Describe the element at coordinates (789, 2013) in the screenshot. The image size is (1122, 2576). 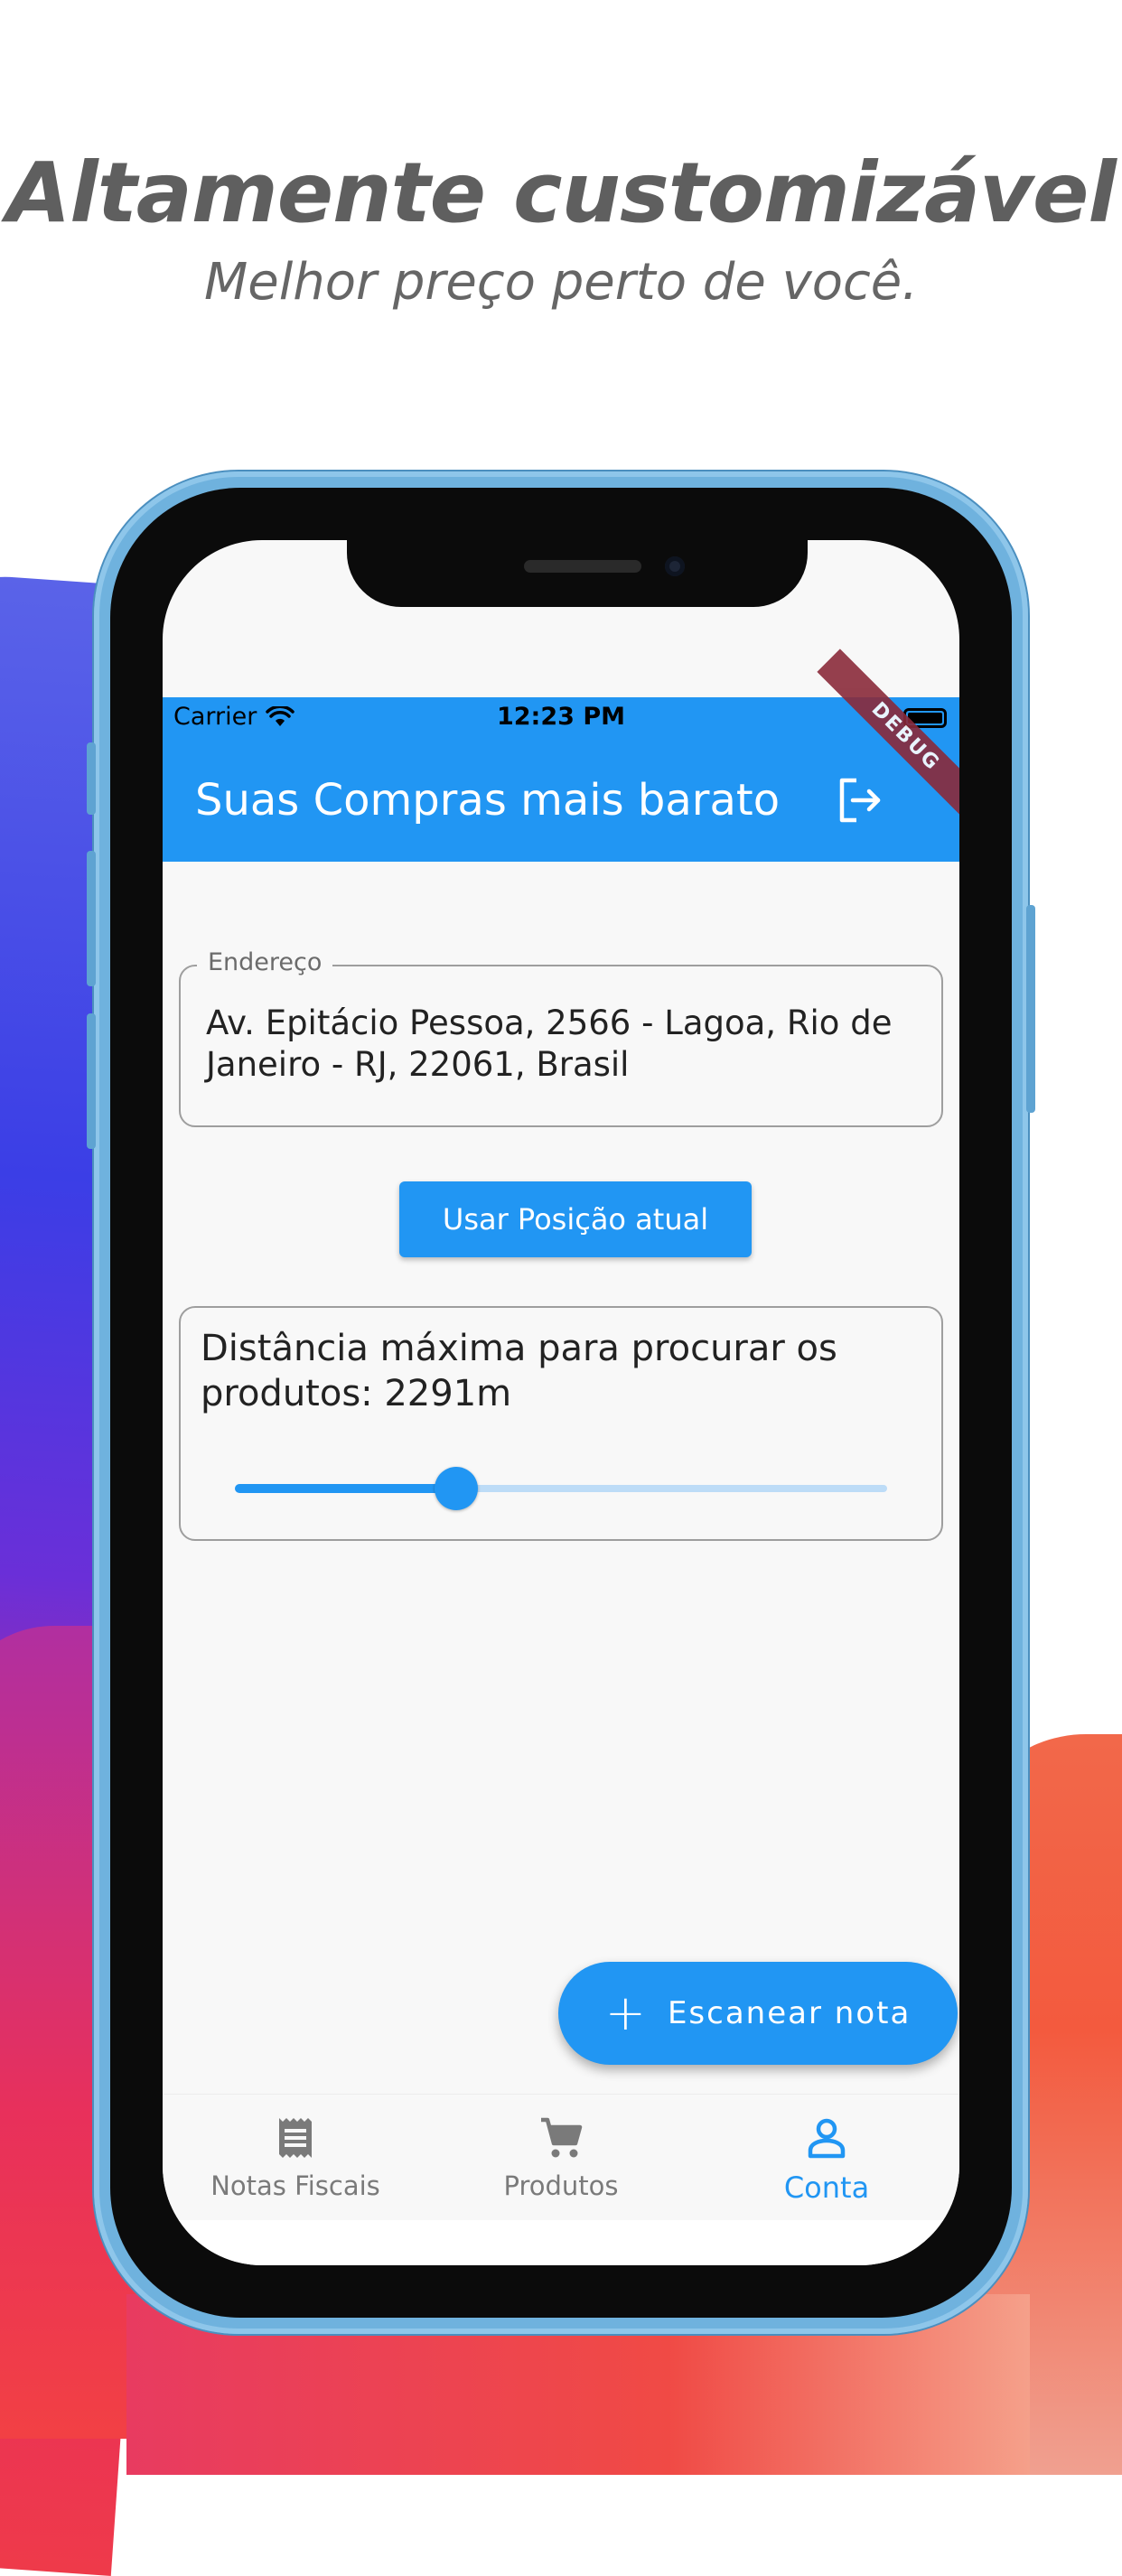
I see `scan-receipt-label: Escanear nota` at that location.